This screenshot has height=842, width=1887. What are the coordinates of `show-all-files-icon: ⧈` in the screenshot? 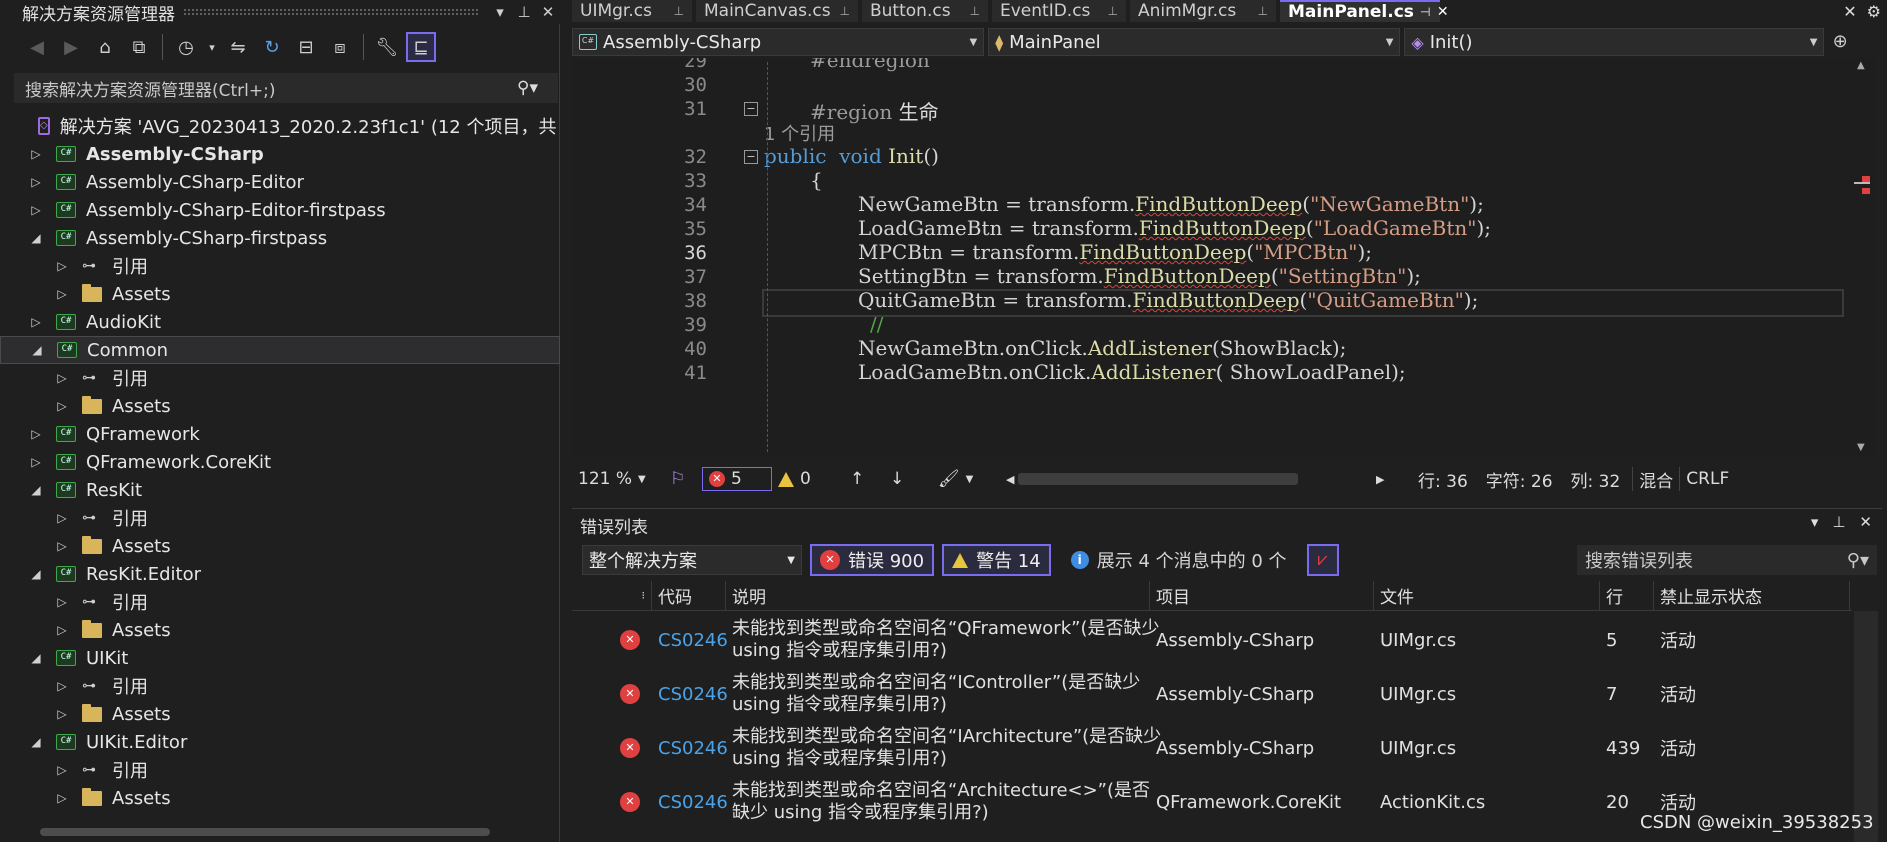 It's located at (340, 47).